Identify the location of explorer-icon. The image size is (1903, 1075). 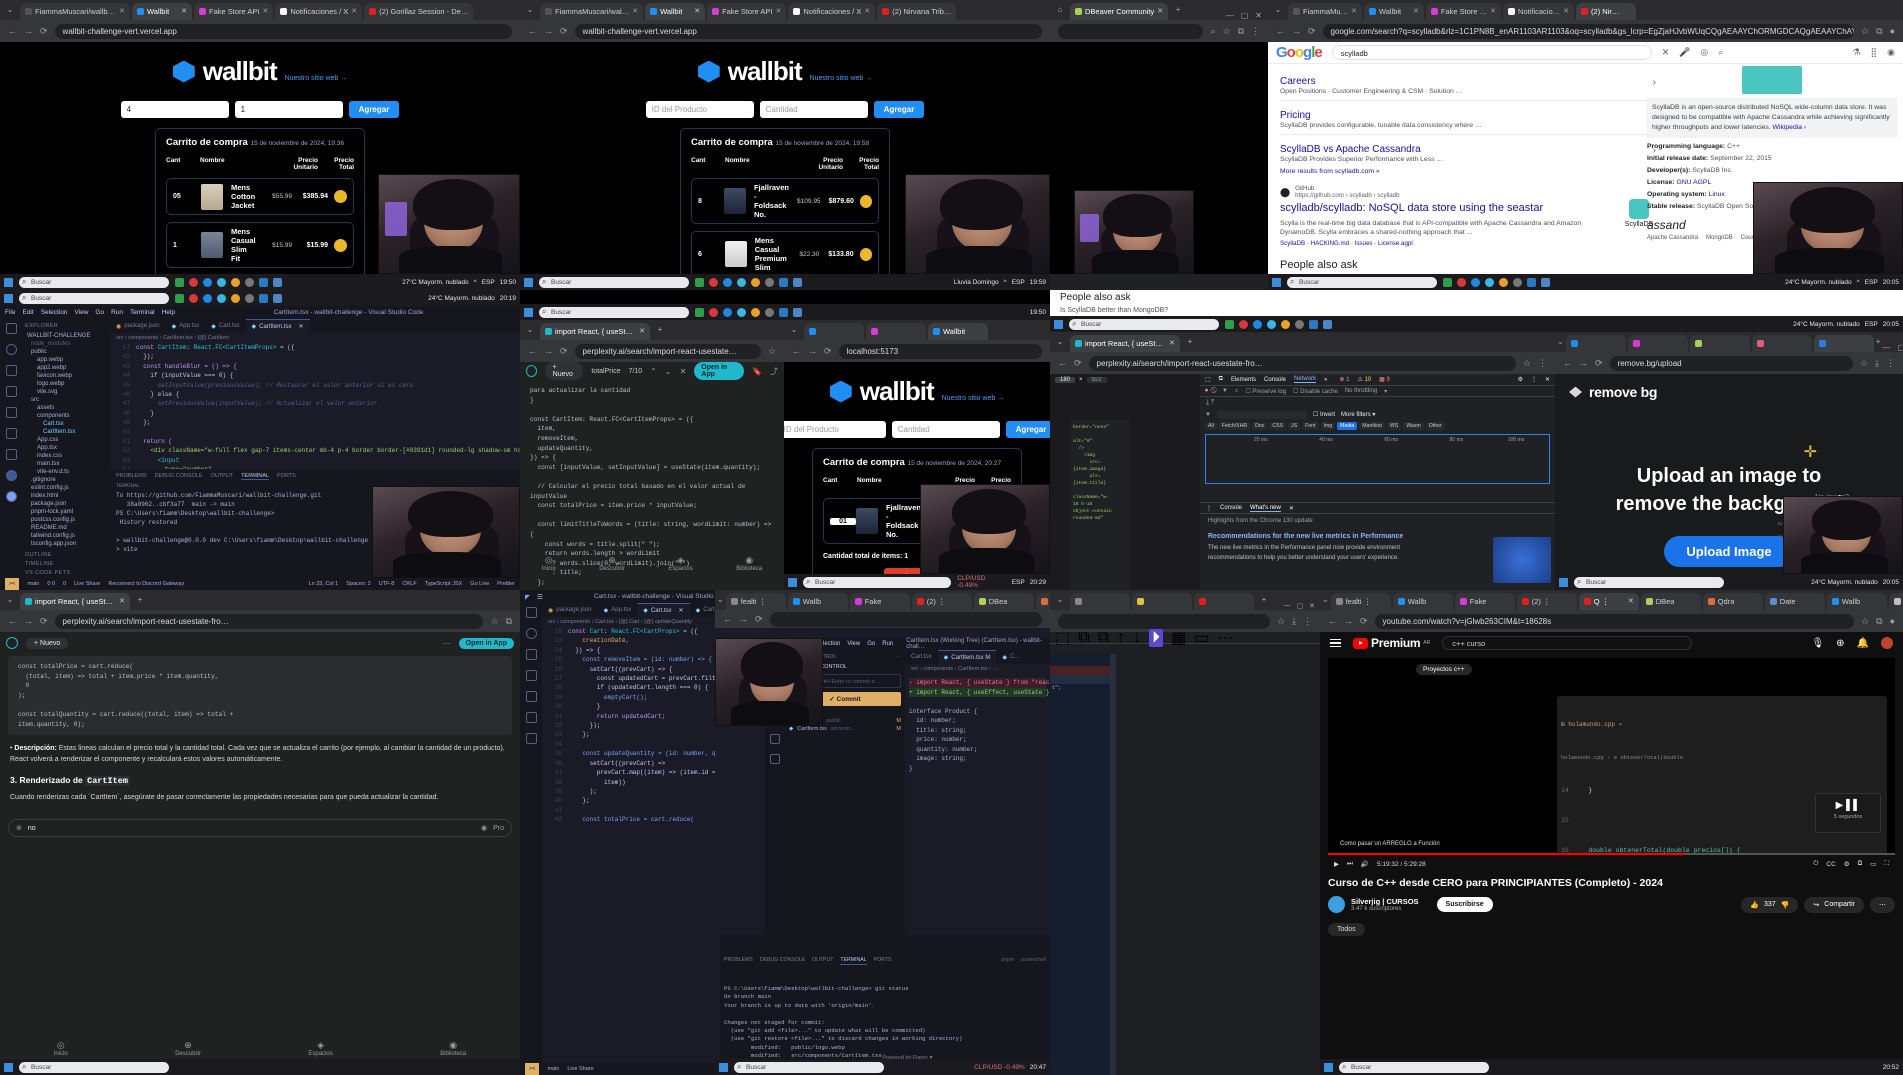
(11, 328).